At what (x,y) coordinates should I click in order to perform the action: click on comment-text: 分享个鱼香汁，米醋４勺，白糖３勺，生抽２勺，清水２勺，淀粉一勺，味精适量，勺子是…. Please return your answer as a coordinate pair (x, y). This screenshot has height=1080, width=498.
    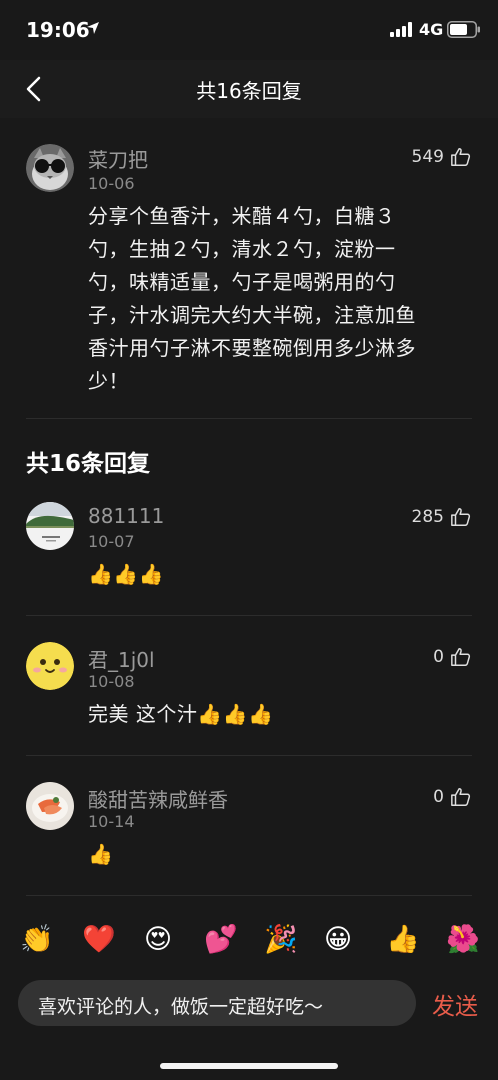
    Looking at the image, I should click on (252, 298).